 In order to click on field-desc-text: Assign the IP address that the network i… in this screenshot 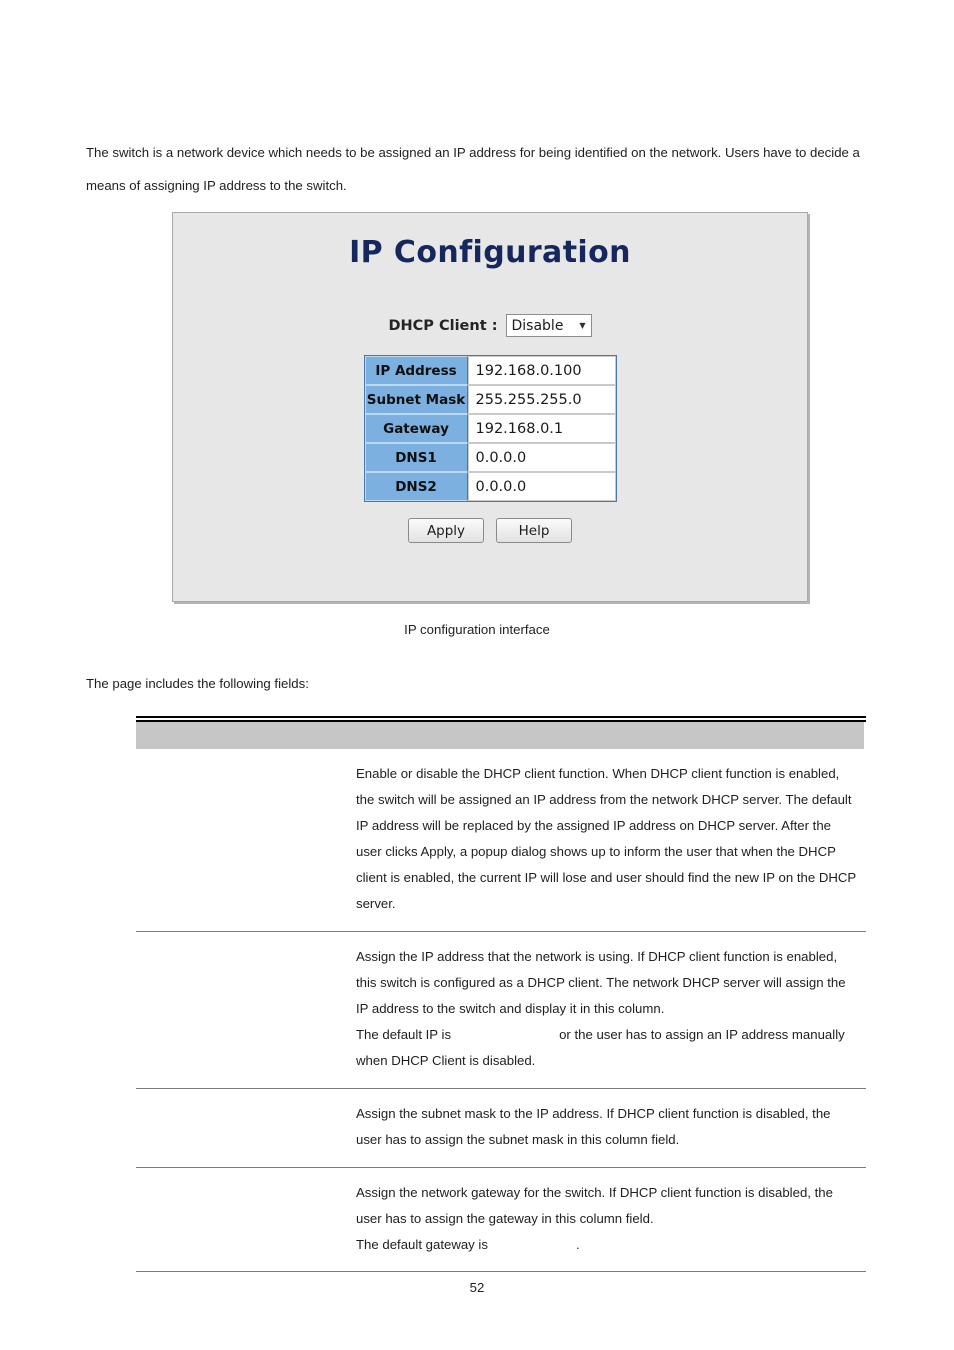, I will do `click(601, 982)`.